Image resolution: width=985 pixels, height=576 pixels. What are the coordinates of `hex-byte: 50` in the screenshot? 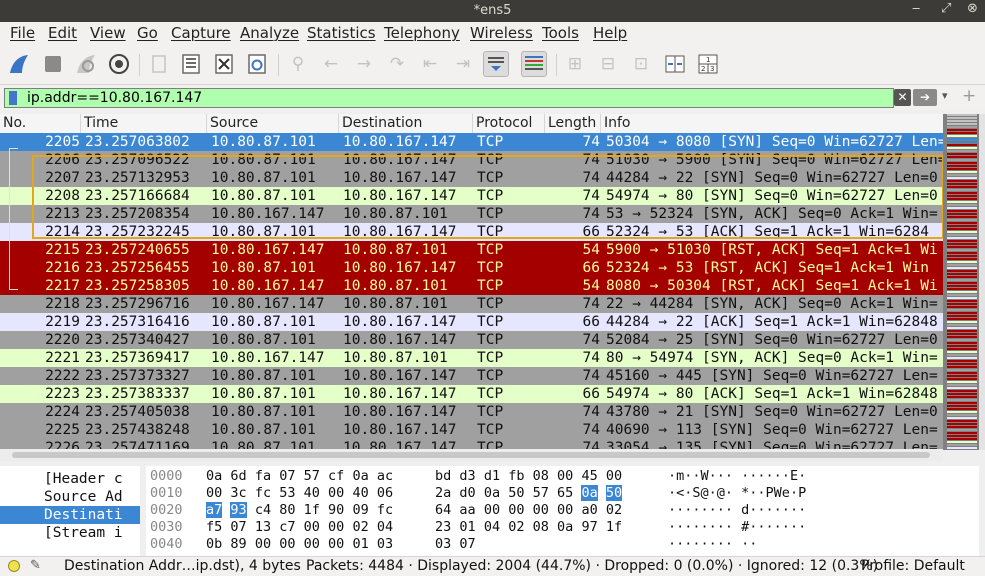 It's located at (516, 493).